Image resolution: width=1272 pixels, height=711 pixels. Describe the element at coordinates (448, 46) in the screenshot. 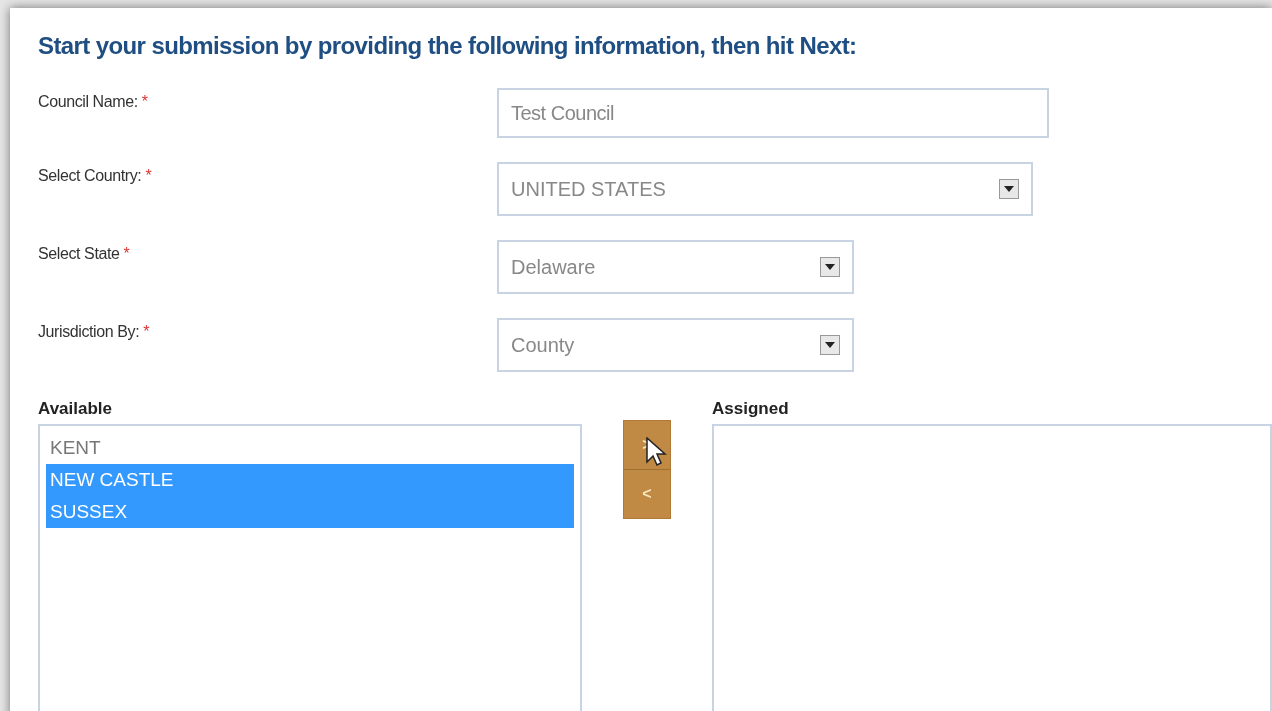

I see `form-heading: Start your submission by providing the following information, then hit Next:` at that location.